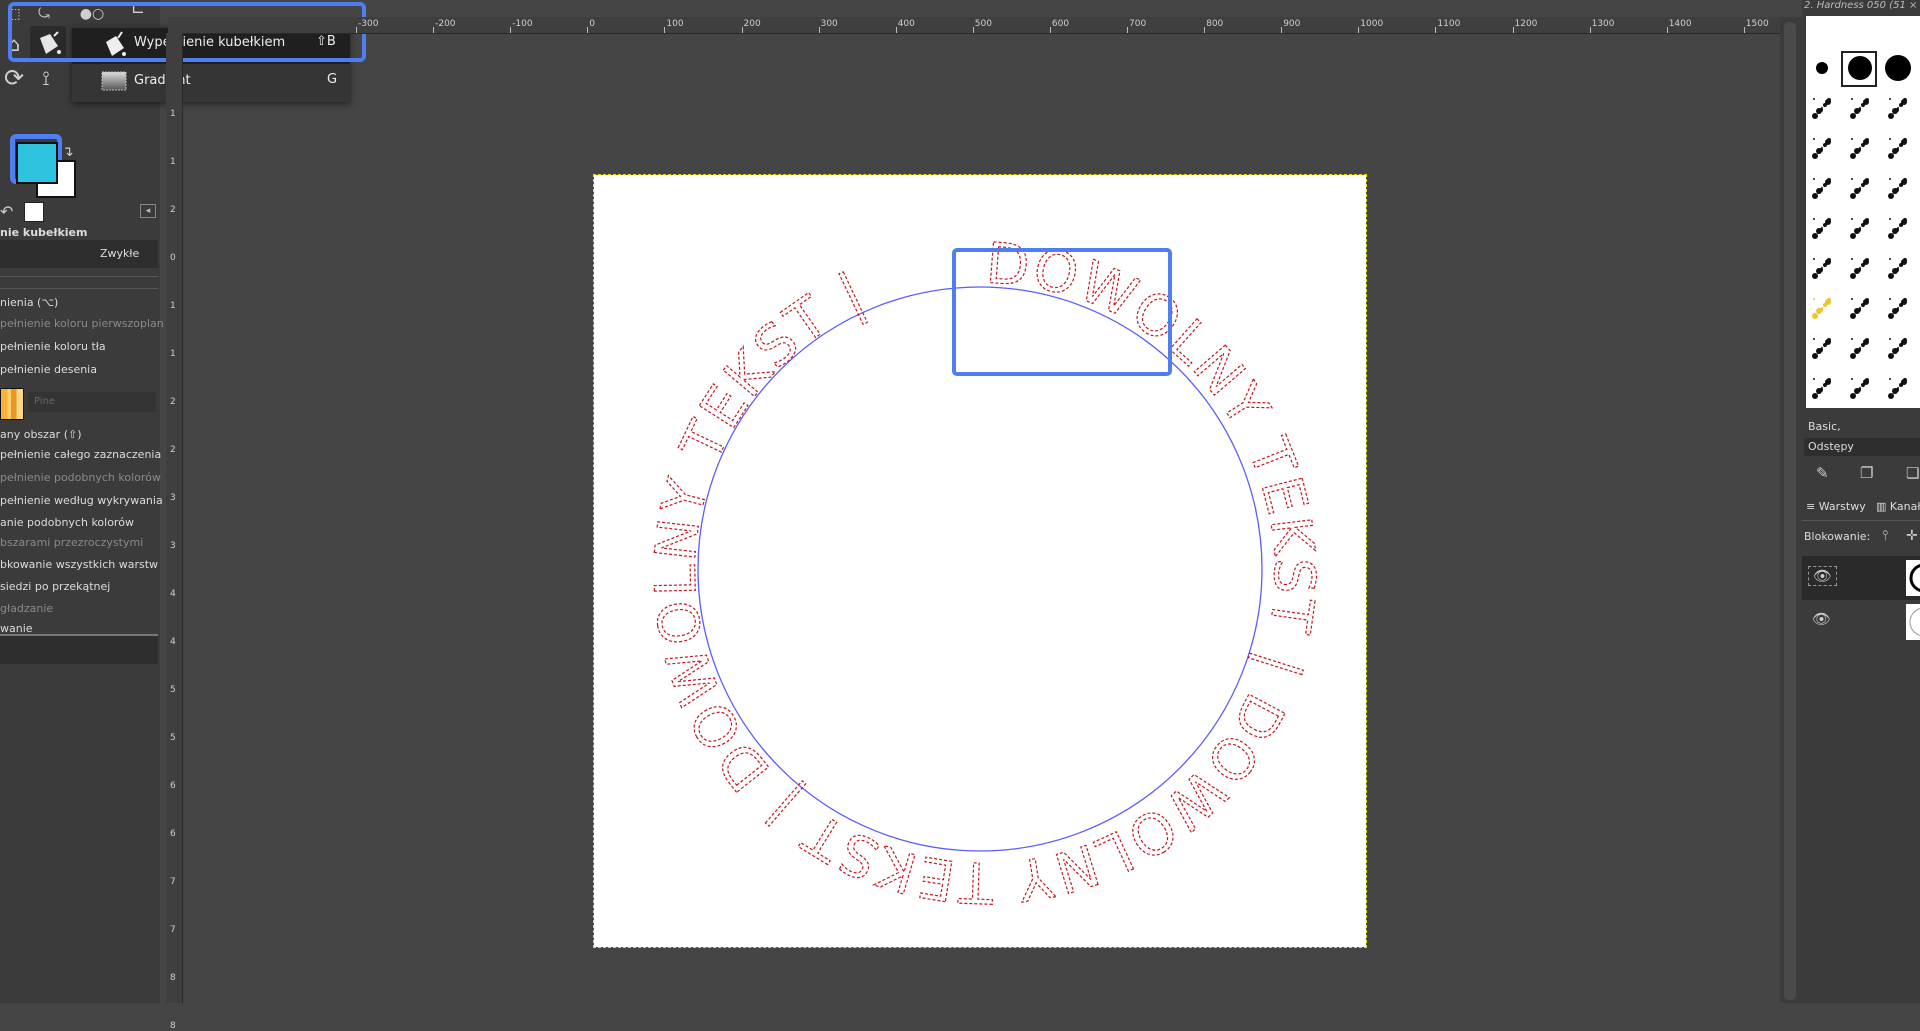 This screenshot has width=1920, height=1031. Describe the element at coordinates (80, 477) in the screenshot. I see `tool-option-6: pełnienie podobnych kolorów` at that location.